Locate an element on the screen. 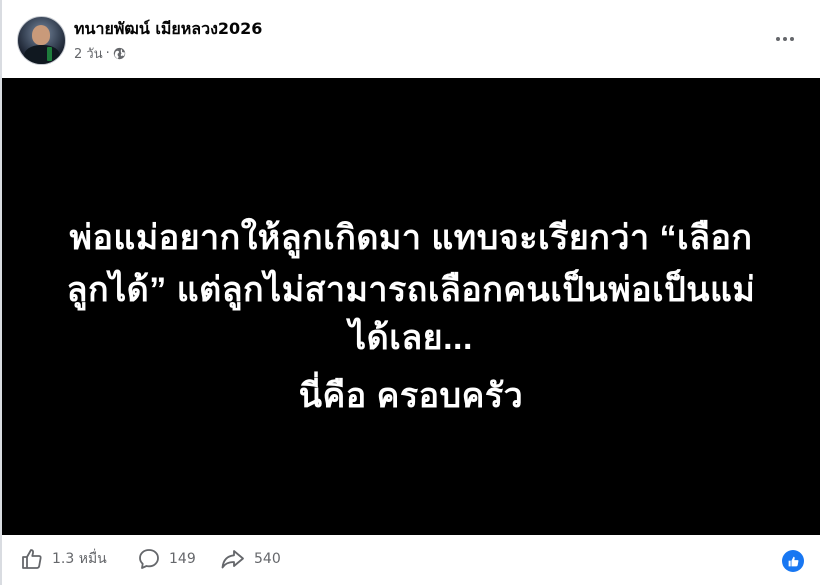  like-reaction-icon is located at coordinates (793, 561).